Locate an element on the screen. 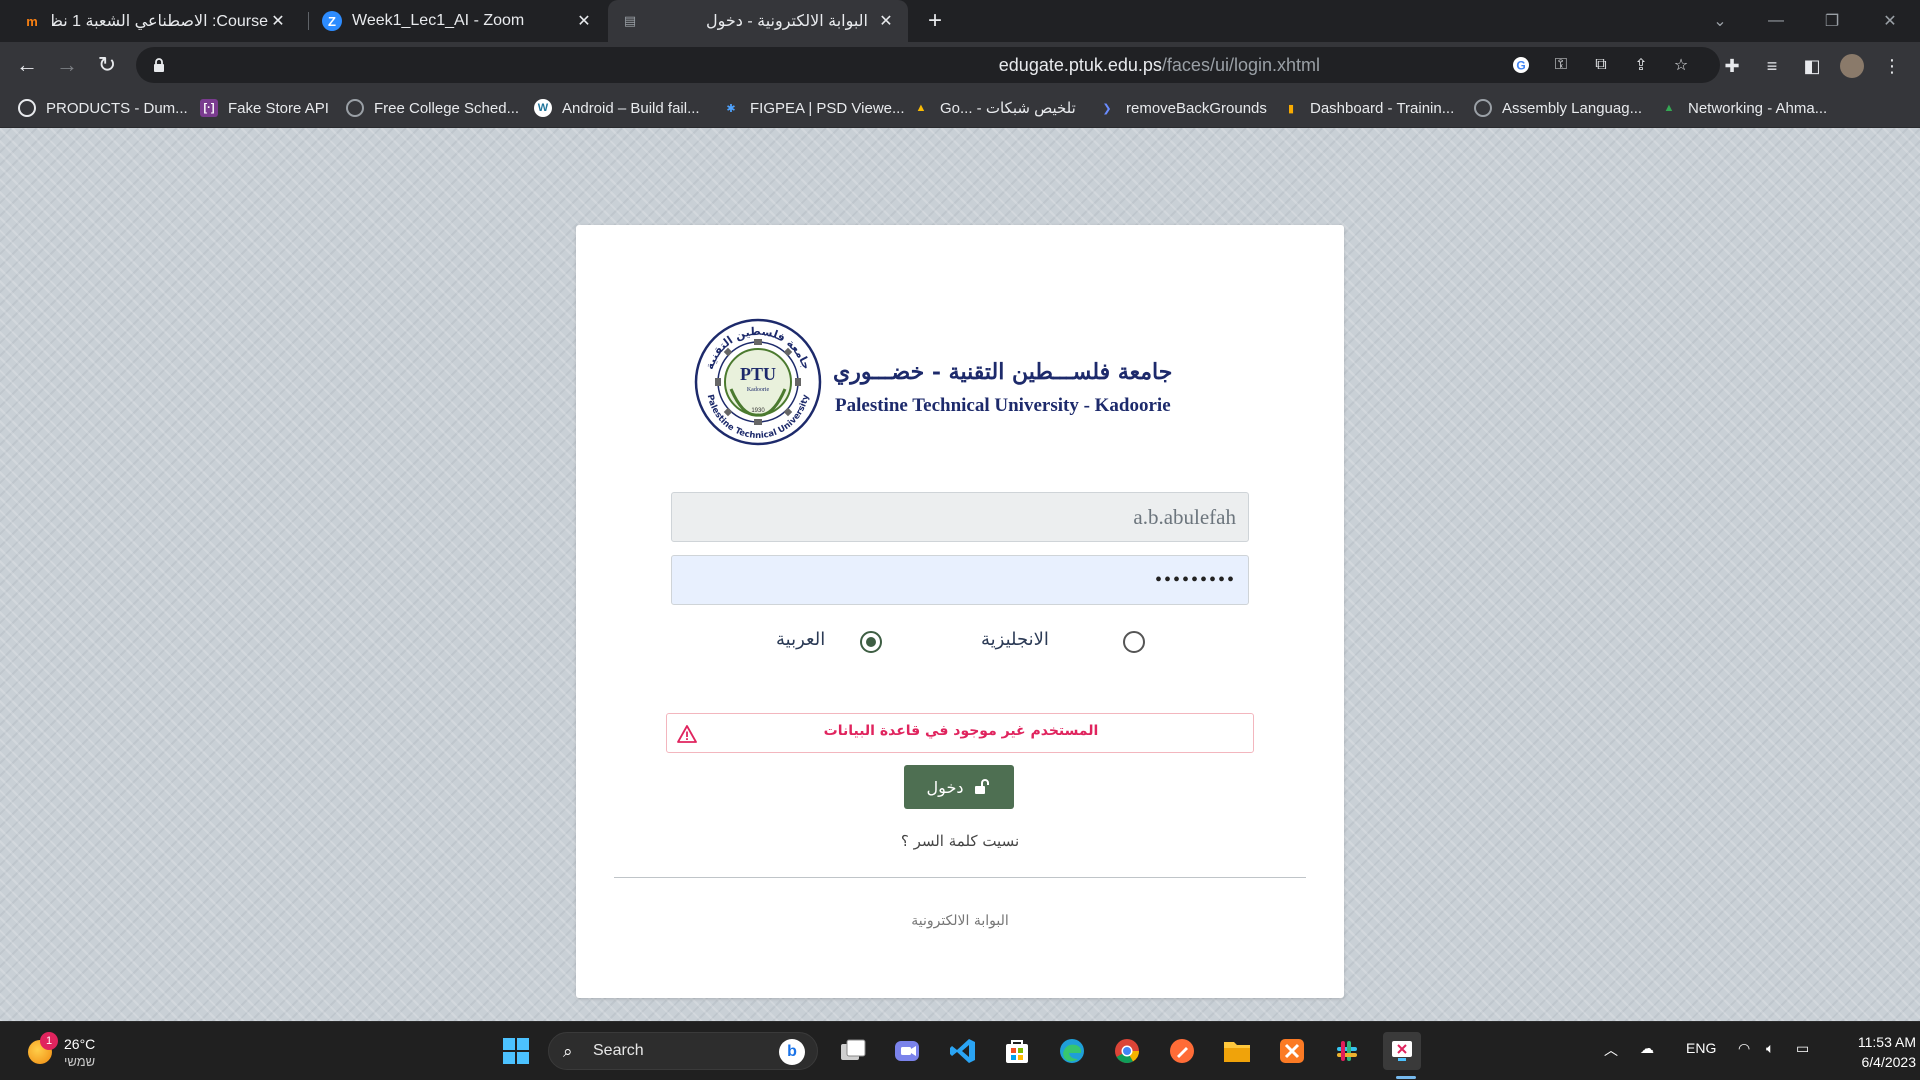  chrome-icon is located at coordinates (1127, 1051).